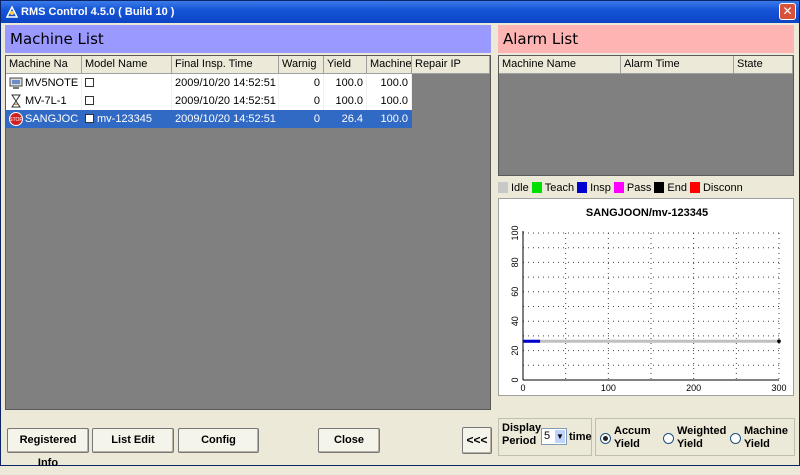  I want to click on yield-mode-group: Accum Yield Weighted Yield Machine Yield, so click(695, 437).